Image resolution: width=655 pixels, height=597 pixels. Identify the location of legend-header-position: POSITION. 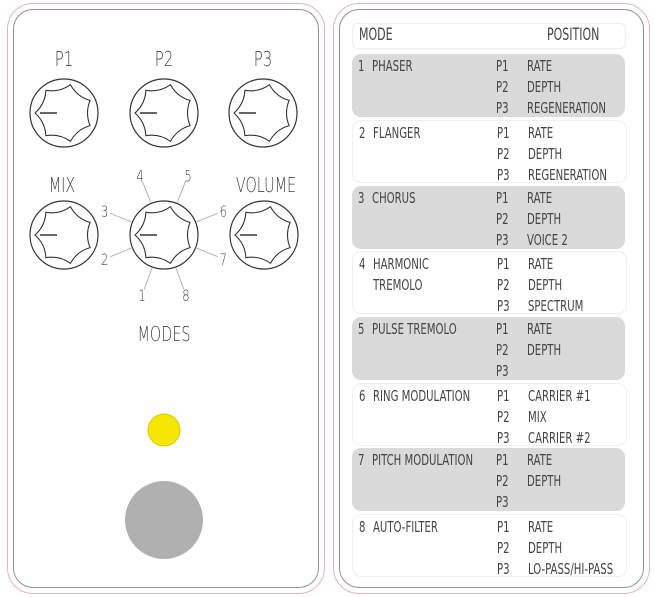
(573, 35).